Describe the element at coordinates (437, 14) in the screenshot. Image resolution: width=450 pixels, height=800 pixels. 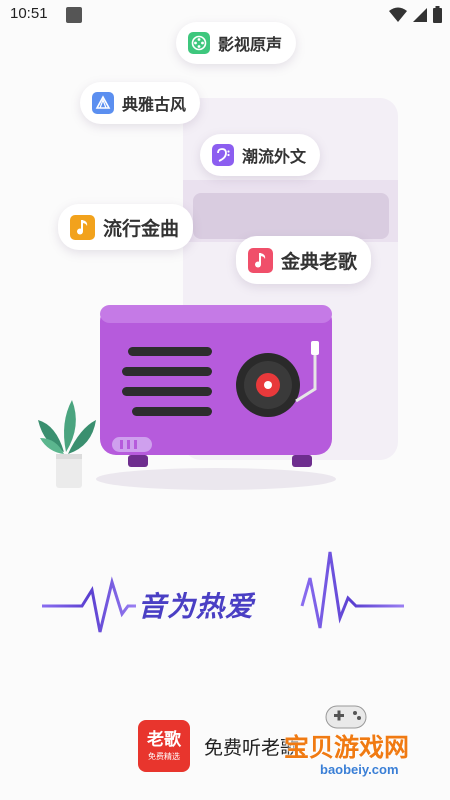
I see `battery-icon` at that location.